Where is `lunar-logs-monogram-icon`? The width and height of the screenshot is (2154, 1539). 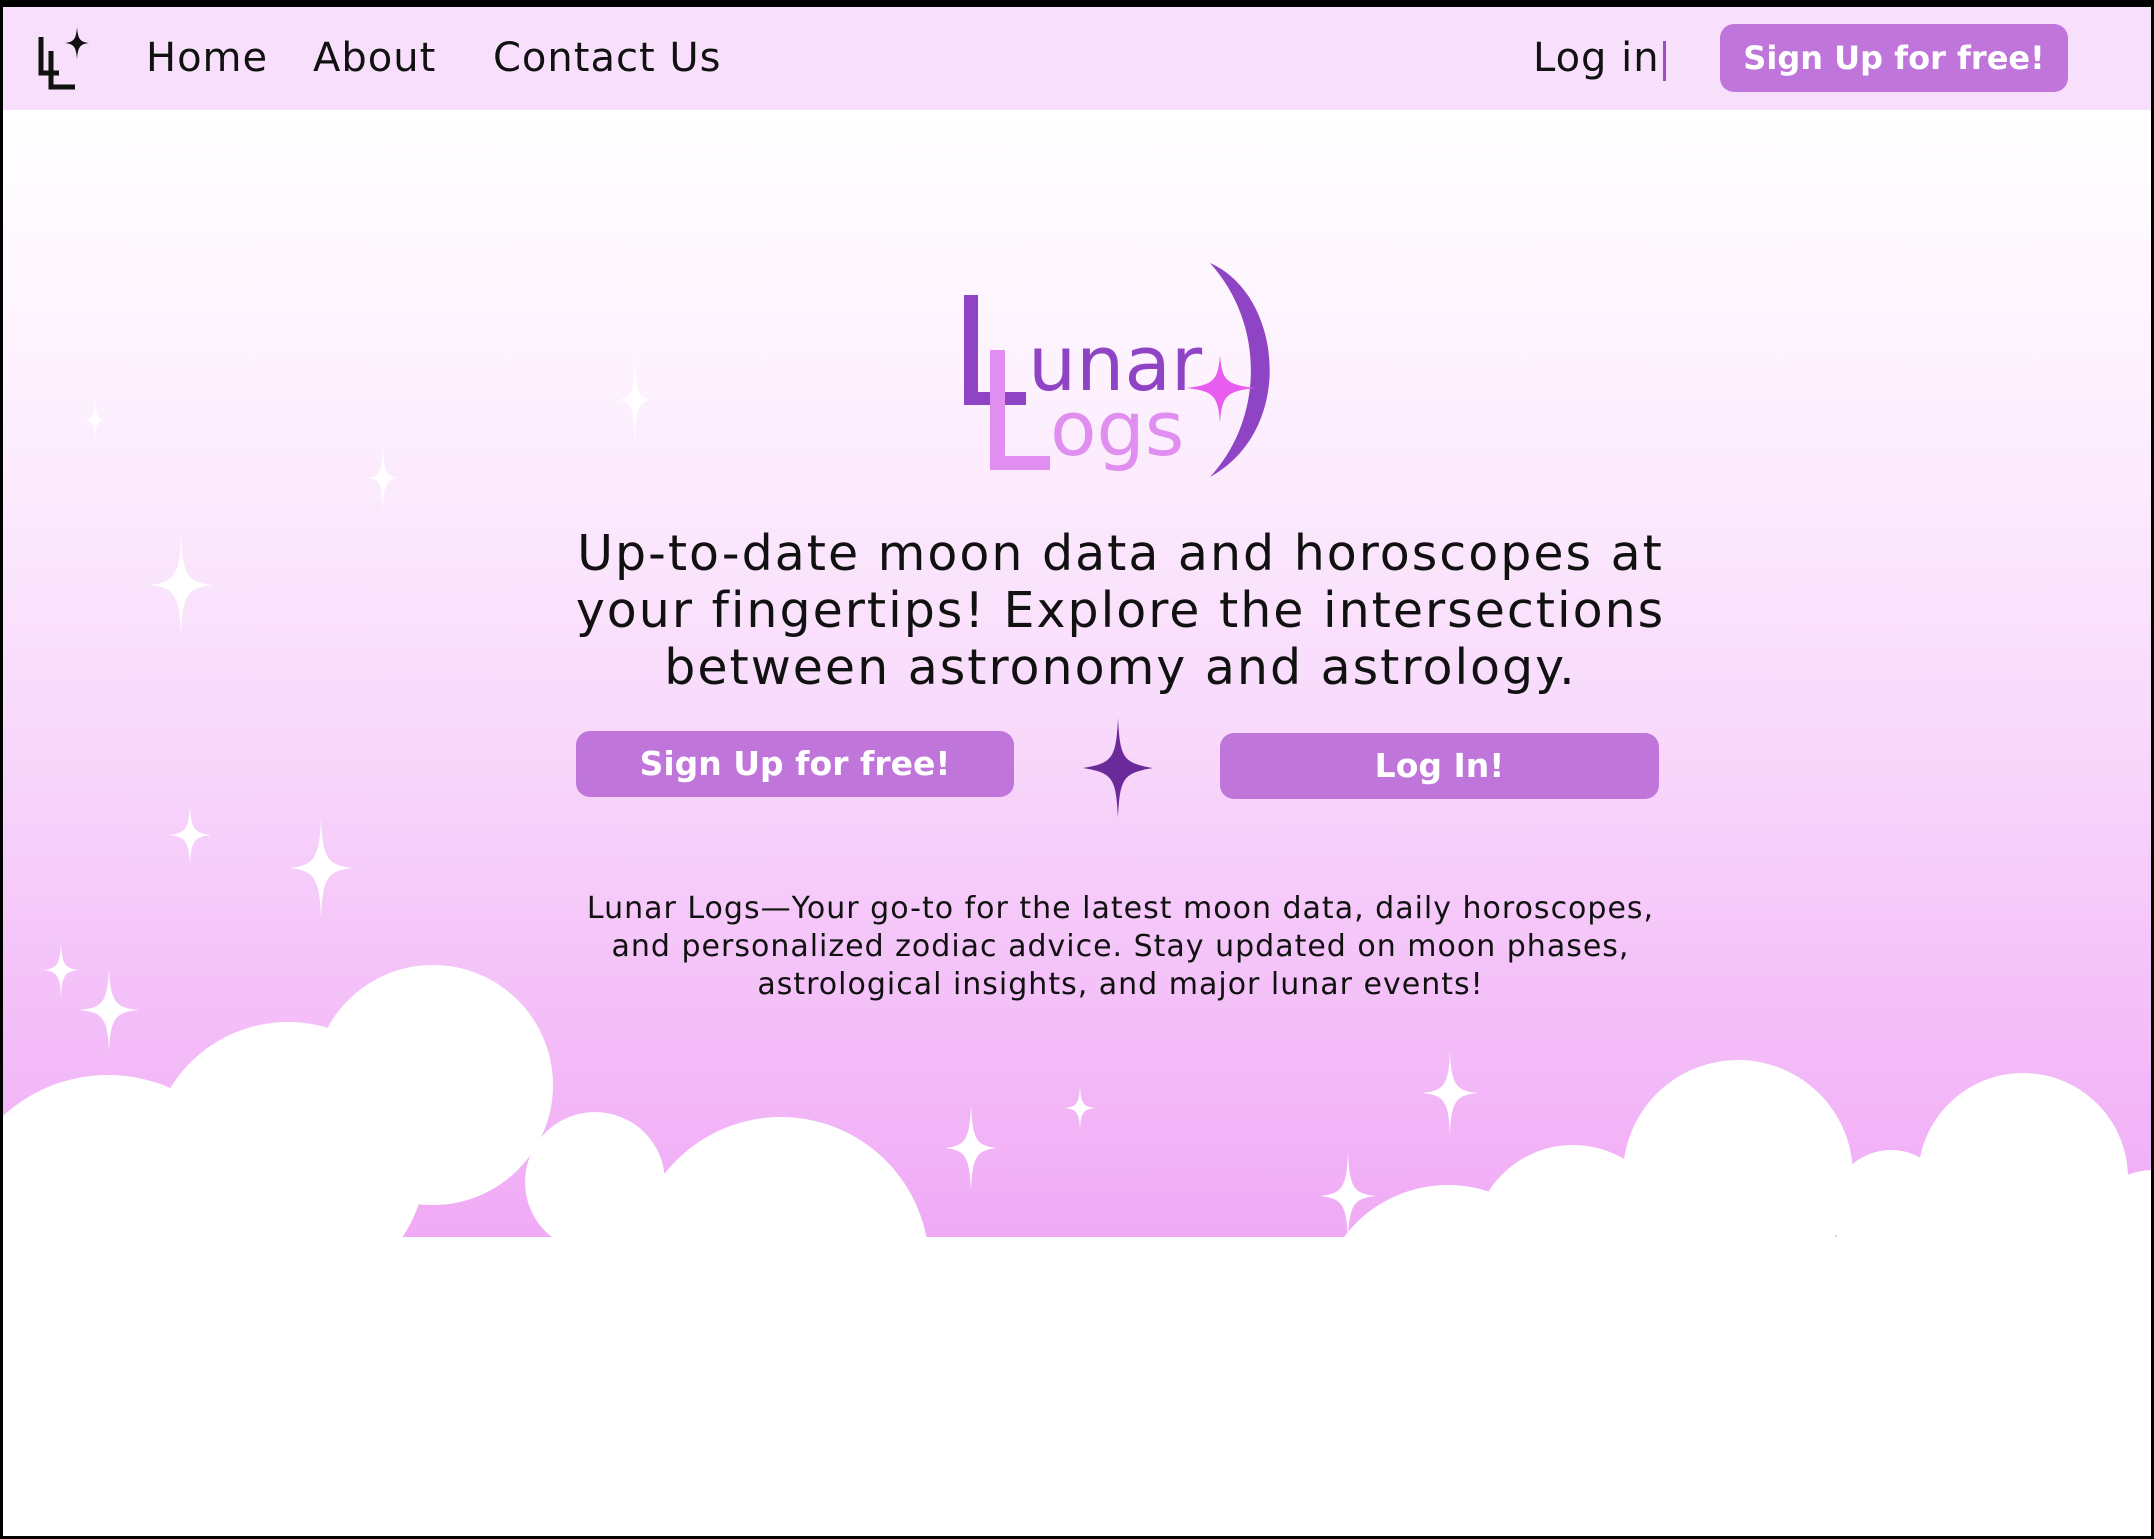 lunar-logs-monogram-icon is located at coordinates (63, 61).